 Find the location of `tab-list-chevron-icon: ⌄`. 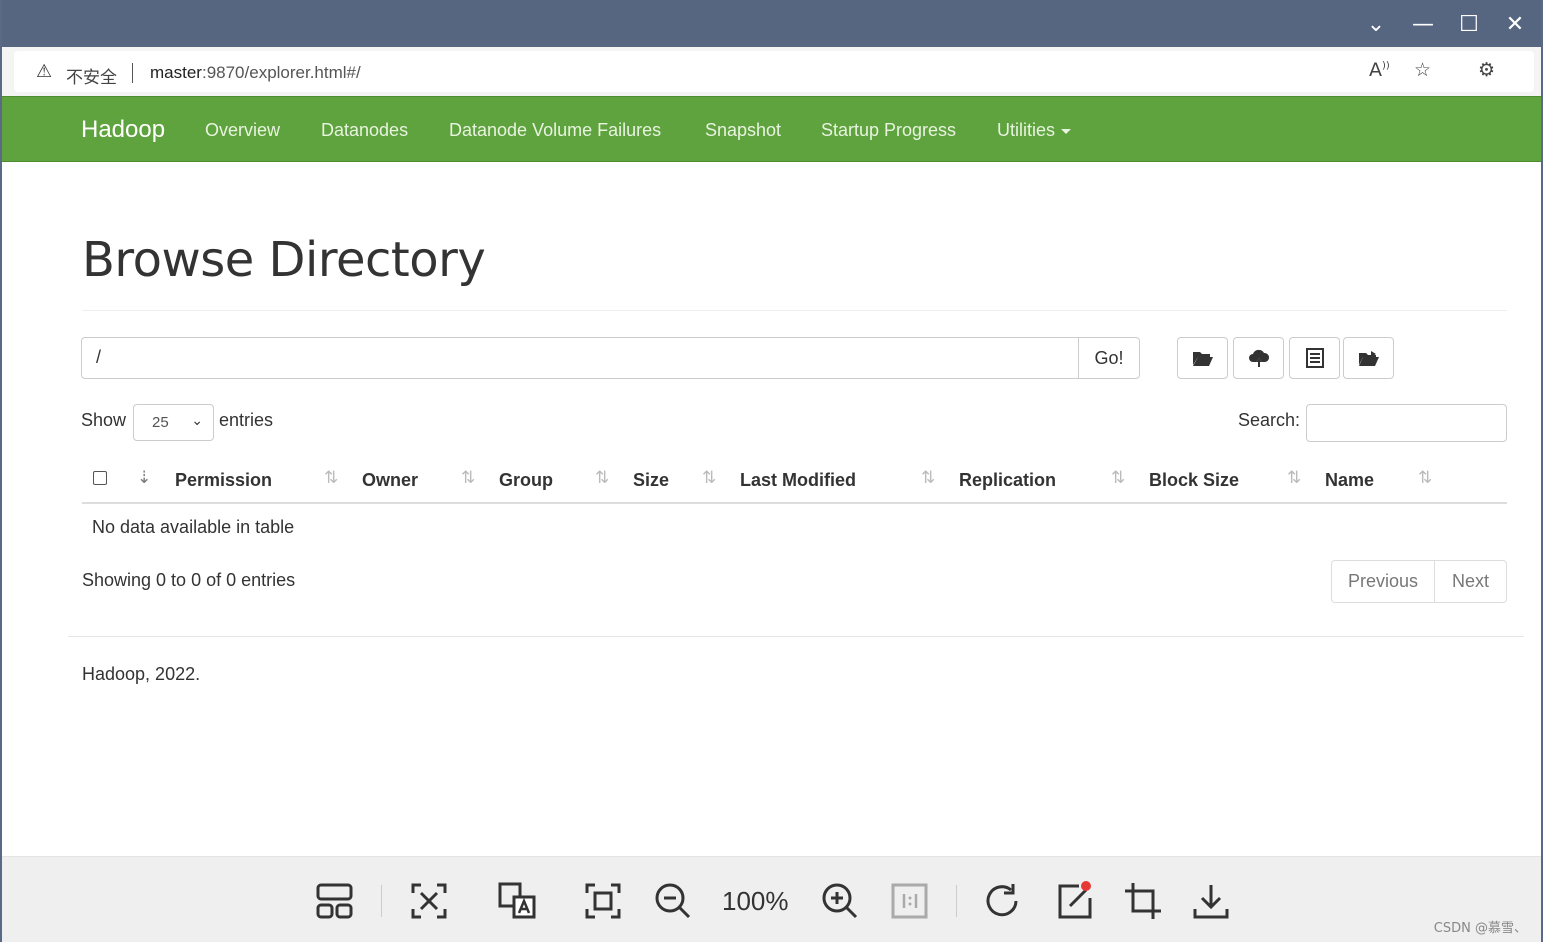

tab-list-chevron-icon: ⌄ is located at coordinates (1376, 25).